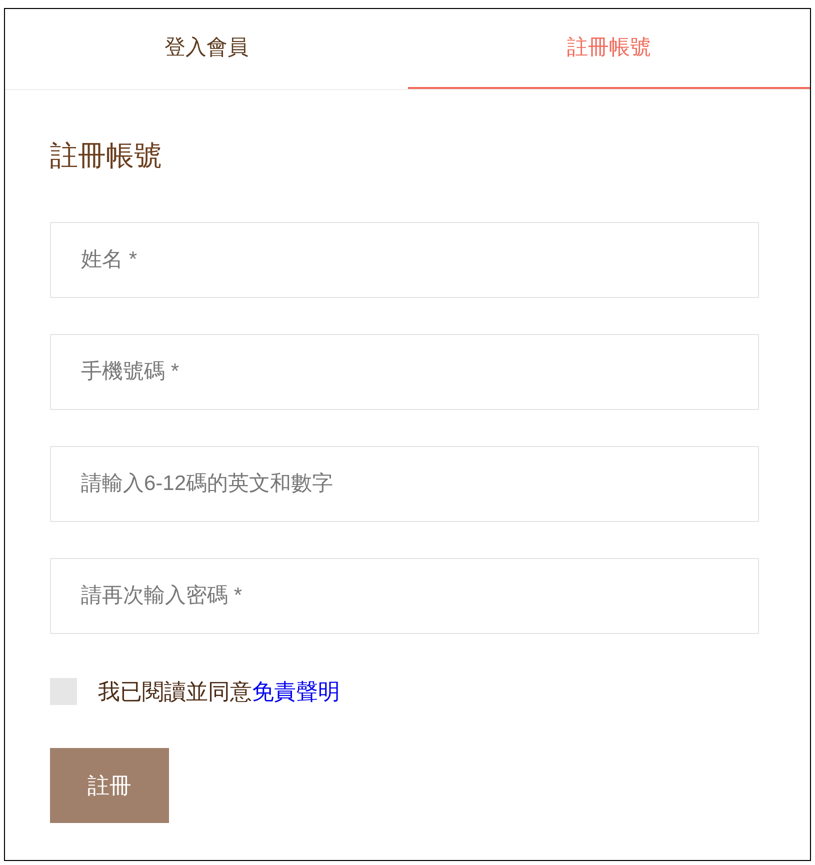  Describe the element at coordinates (296, 691) in the screenshot. I see `disclaimer-link: 免責聲明` at that location.